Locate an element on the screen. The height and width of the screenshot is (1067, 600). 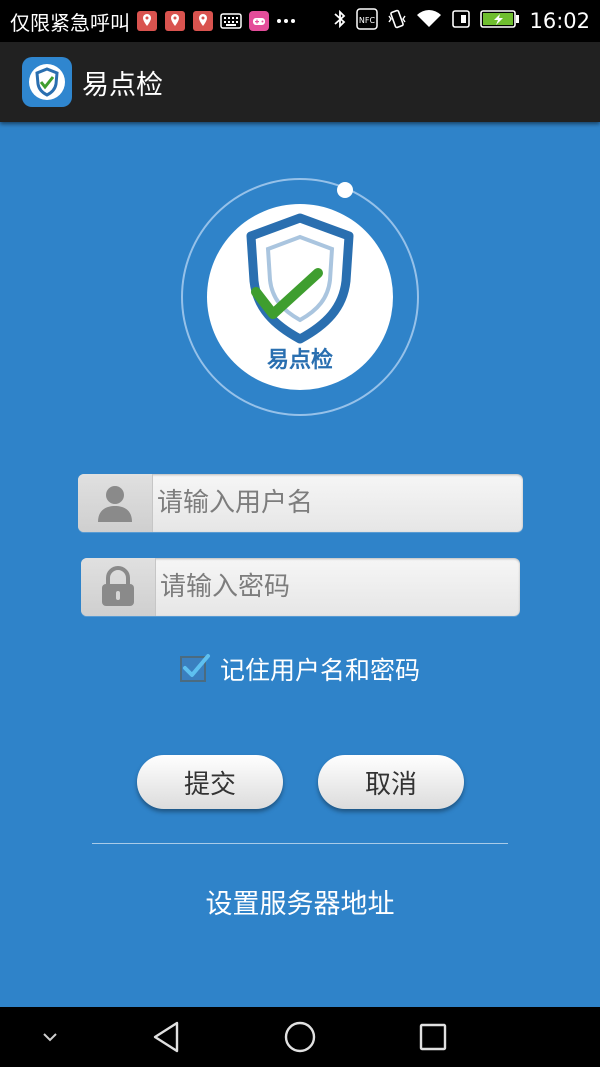
password-input is located at coordinates (338, 587).